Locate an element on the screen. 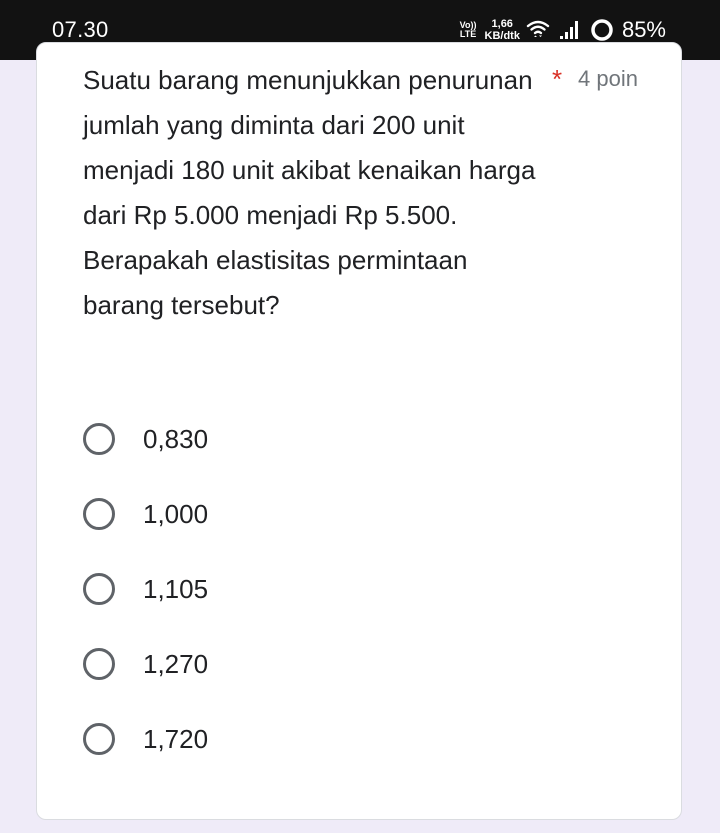  option-0-830: 0,830 is located at coordinates (145, 439).